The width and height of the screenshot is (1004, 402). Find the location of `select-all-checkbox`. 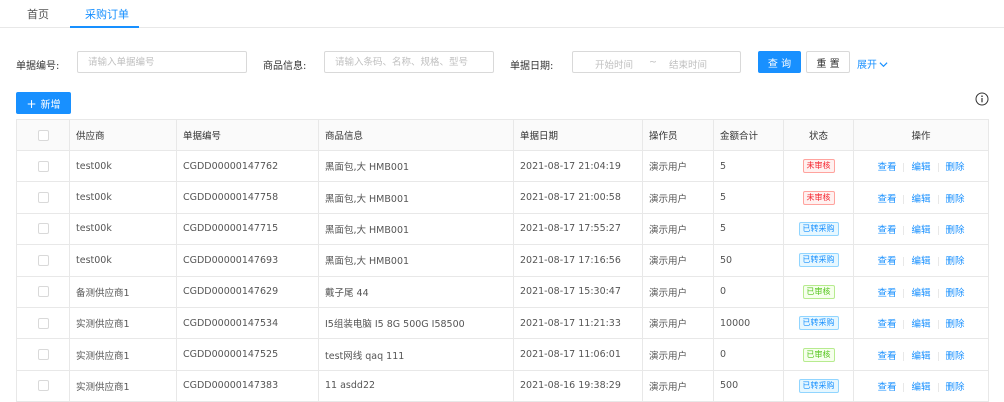

select-all-checkbox is located at coordinates (43, 135).